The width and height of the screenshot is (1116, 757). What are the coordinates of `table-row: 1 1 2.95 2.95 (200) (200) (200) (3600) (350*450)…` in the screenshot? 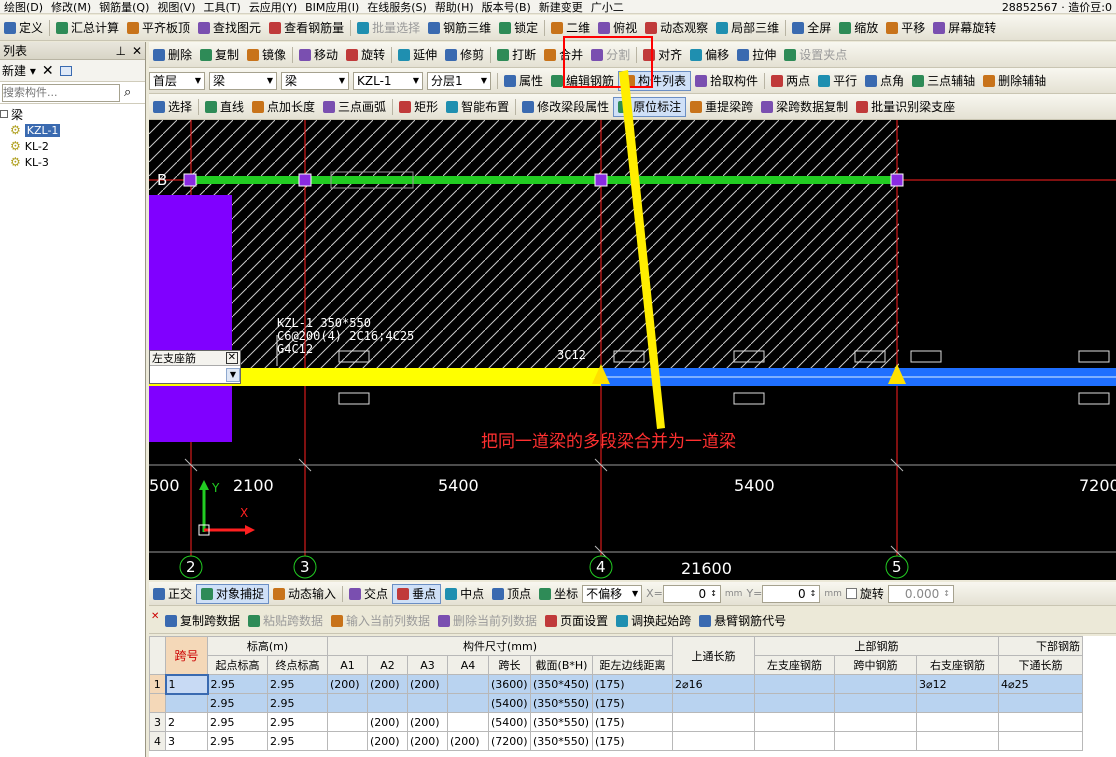 It's located at (616, 684).